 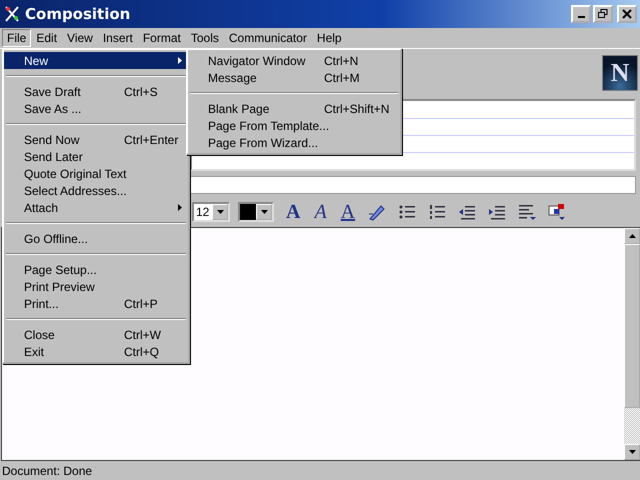 I want to click on menu-item: Edit, so click(x=46, y=38).